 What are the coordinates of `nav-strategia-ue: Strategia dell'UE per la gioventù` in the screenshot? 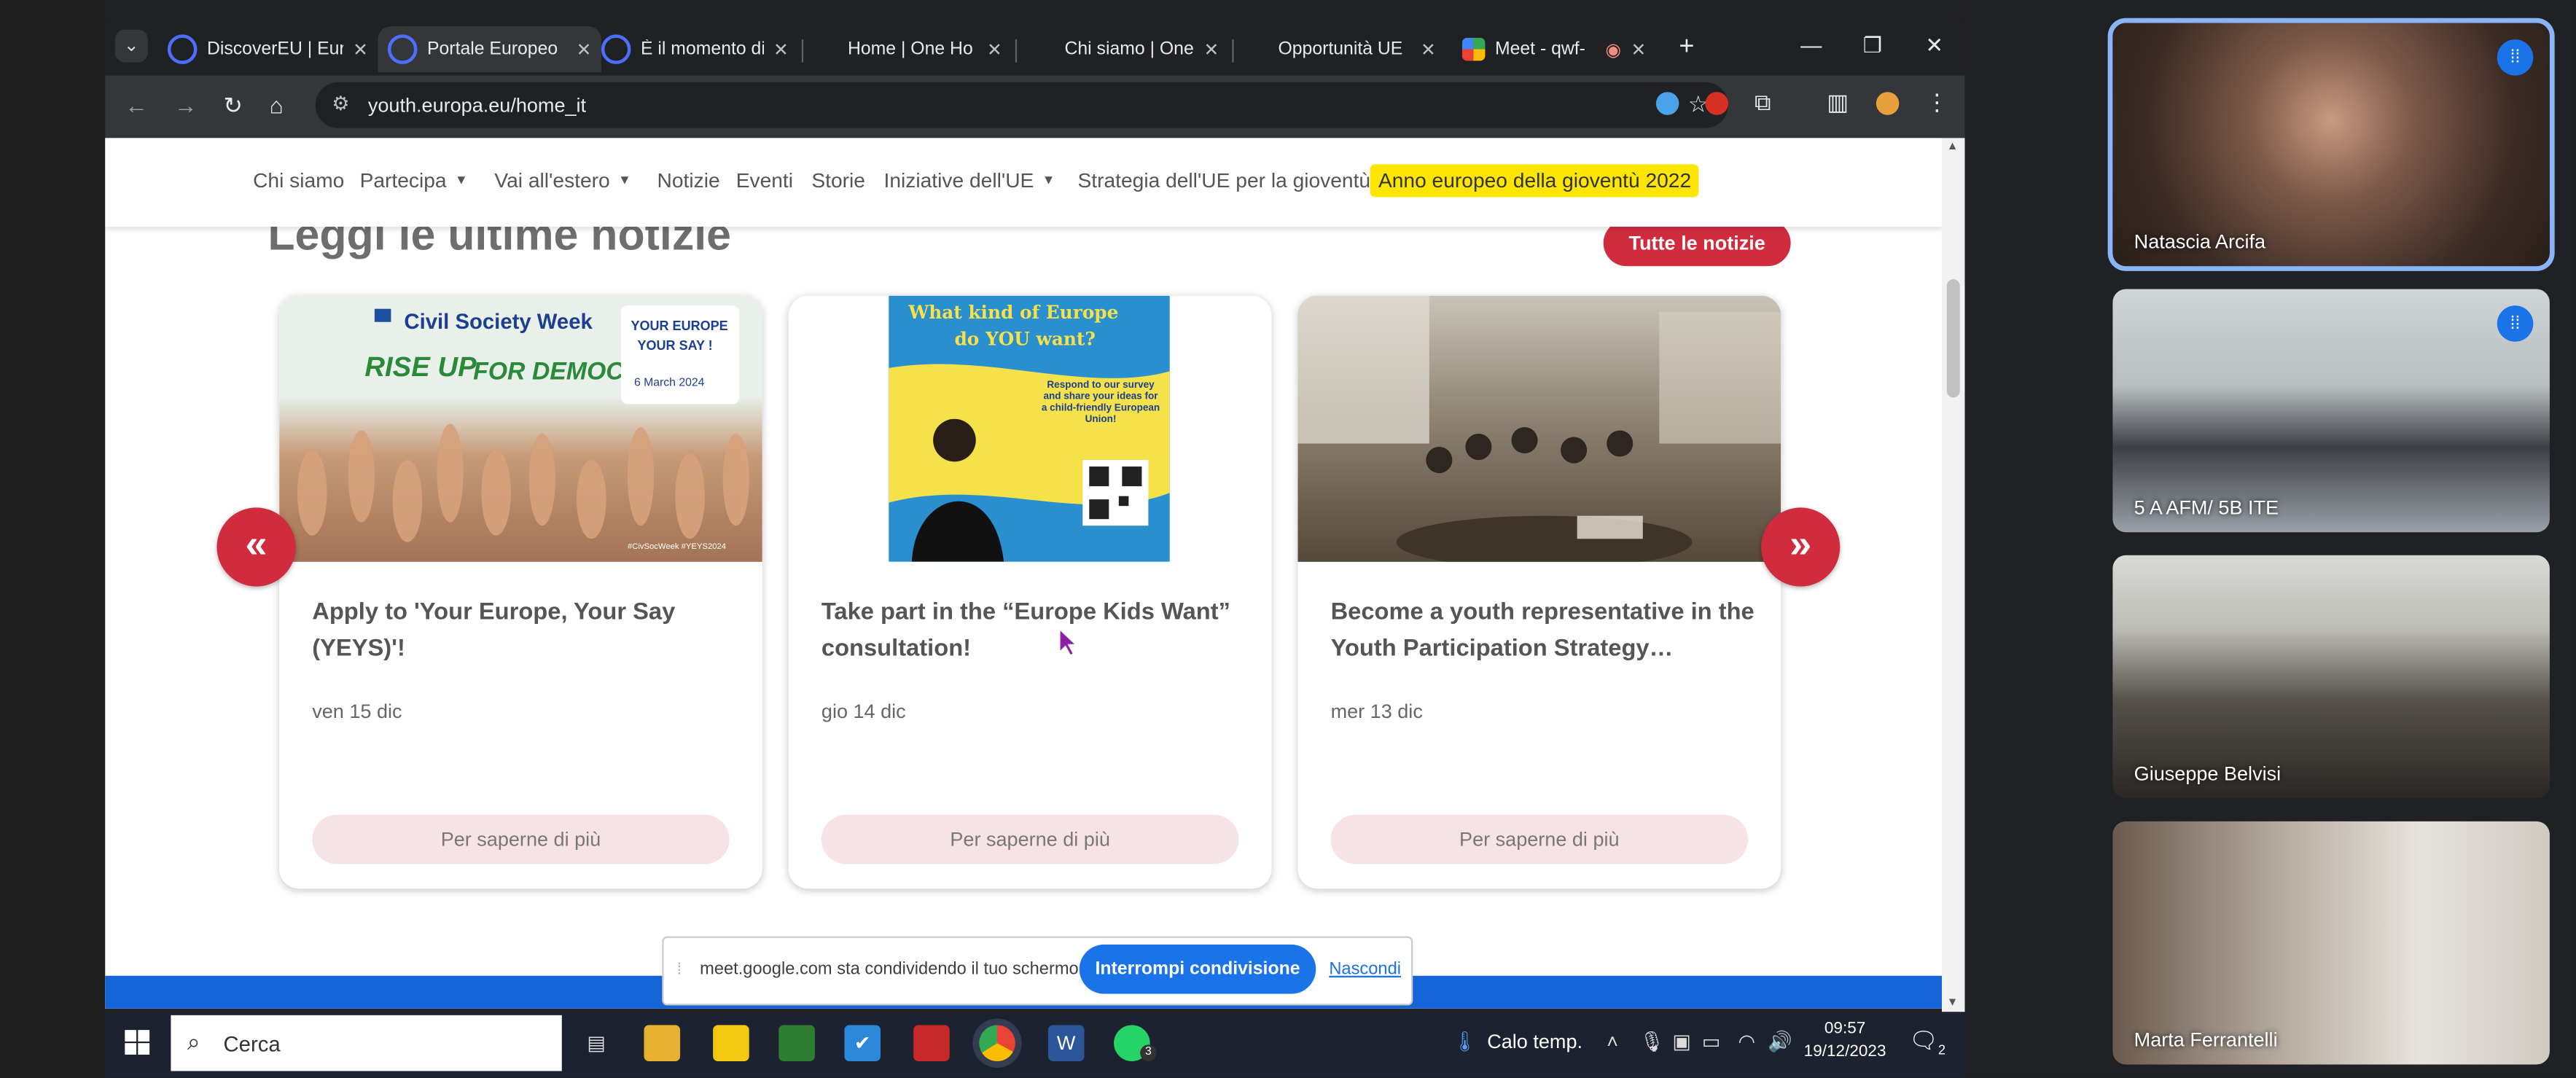 It's located at (1223, 181).